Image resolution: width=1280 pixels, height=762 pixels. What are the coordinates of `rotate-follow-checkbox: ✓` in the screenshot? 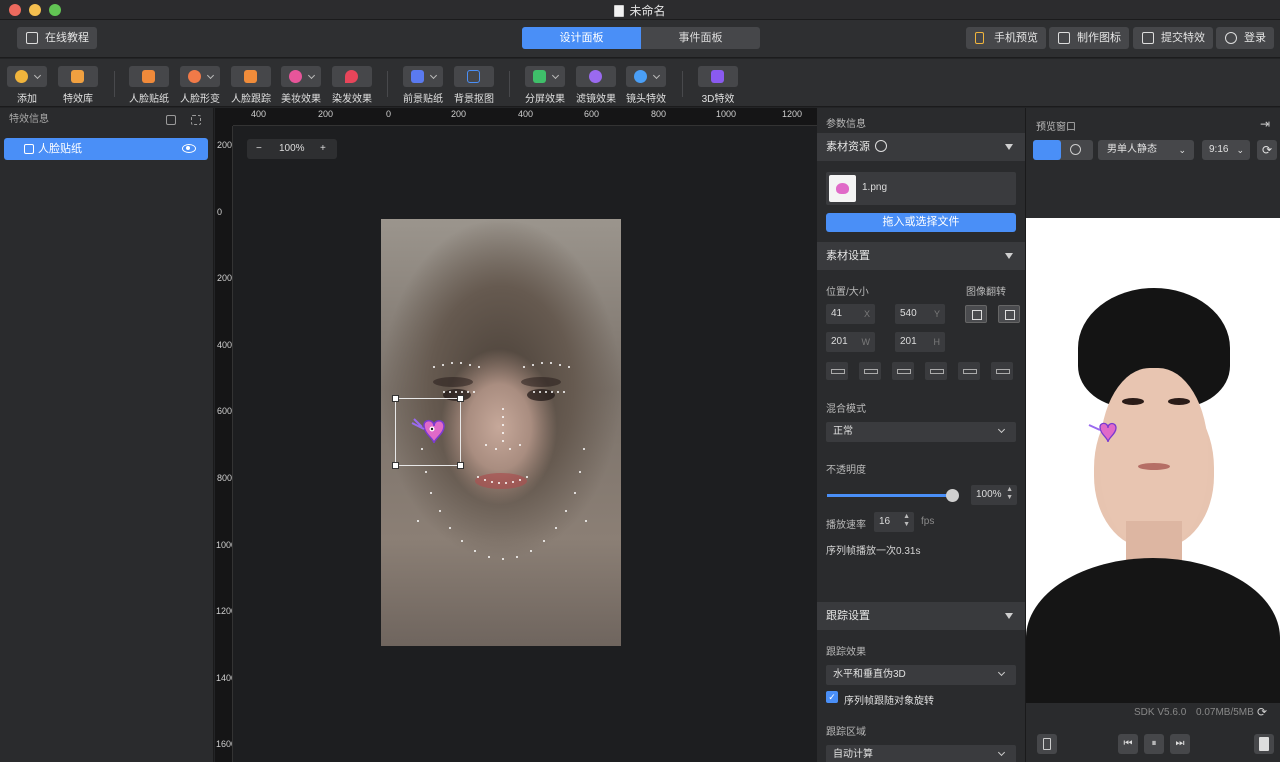 It's located at (832, 697).